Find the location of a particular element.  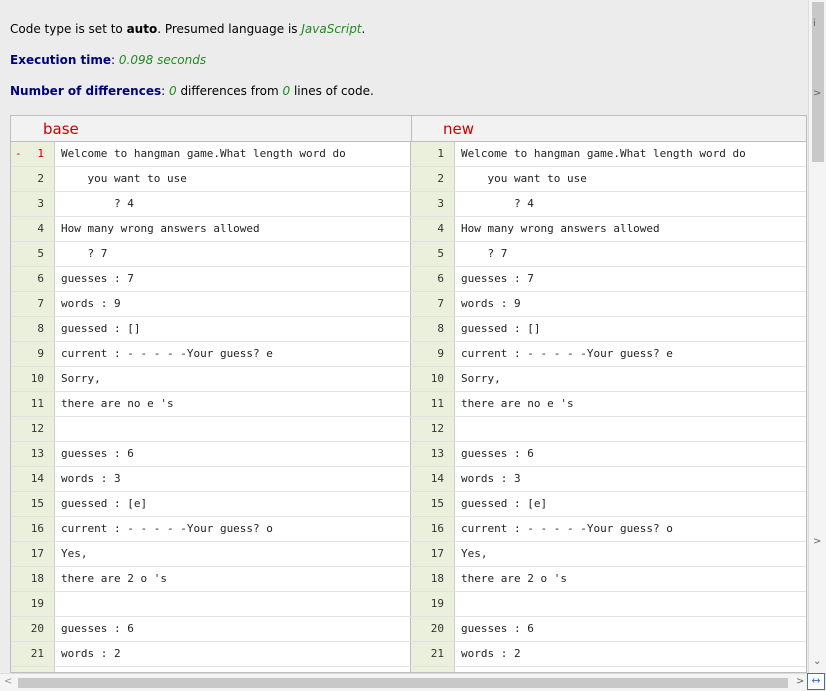

diff-row: 2 you want to use 2 you want to use is located at coordinates (408, 179).